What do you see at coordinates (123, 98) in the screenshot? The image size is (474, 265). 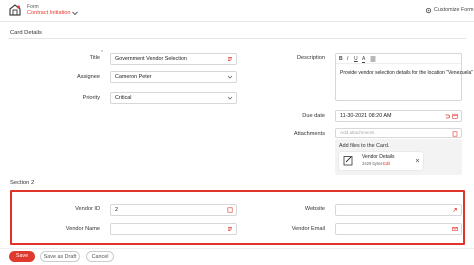 I see `priority-value: Critical` at bounding box center [123, 98].